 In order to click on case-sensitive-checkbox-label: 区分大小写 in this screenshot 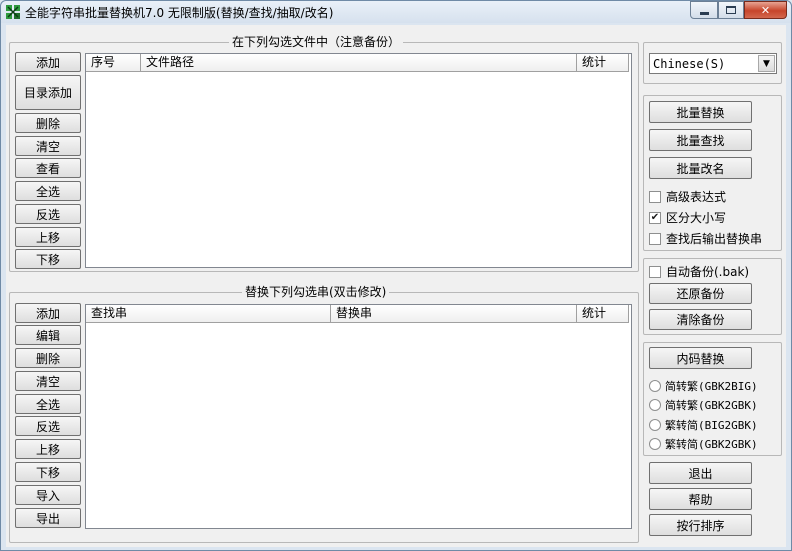, I will do `click(696, 218)`.